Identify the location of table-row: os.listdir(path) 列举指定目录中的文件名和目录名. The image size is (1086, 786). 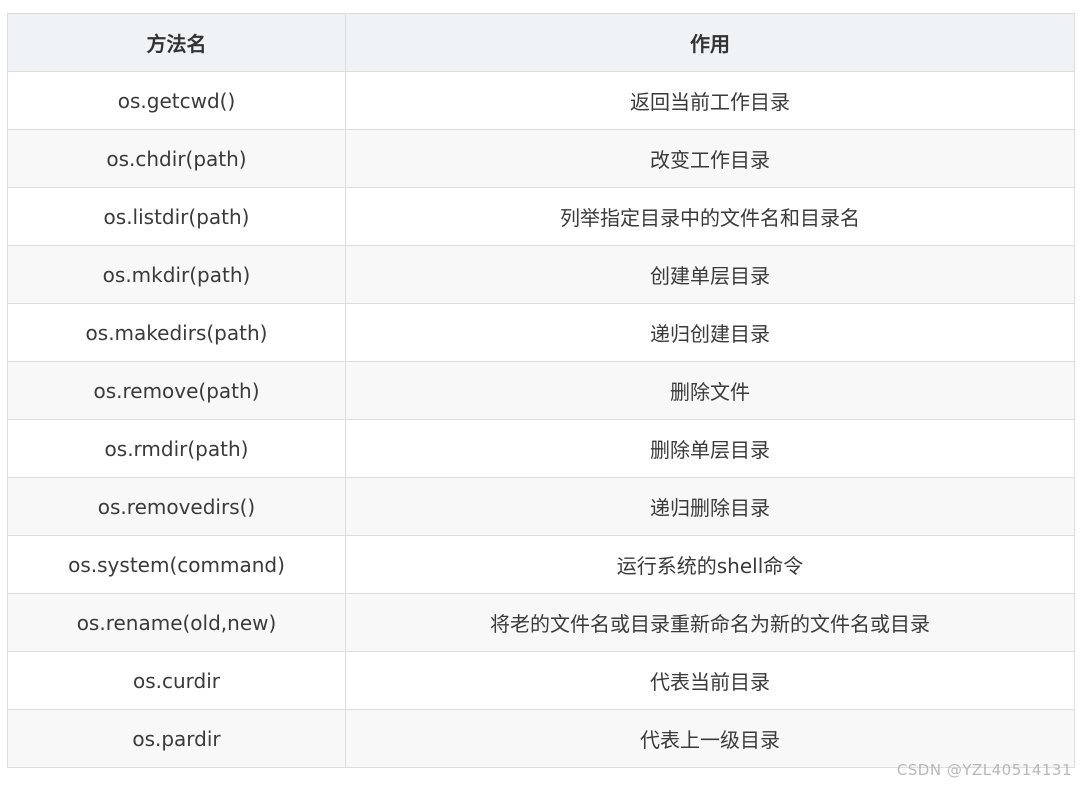
(541, 216).